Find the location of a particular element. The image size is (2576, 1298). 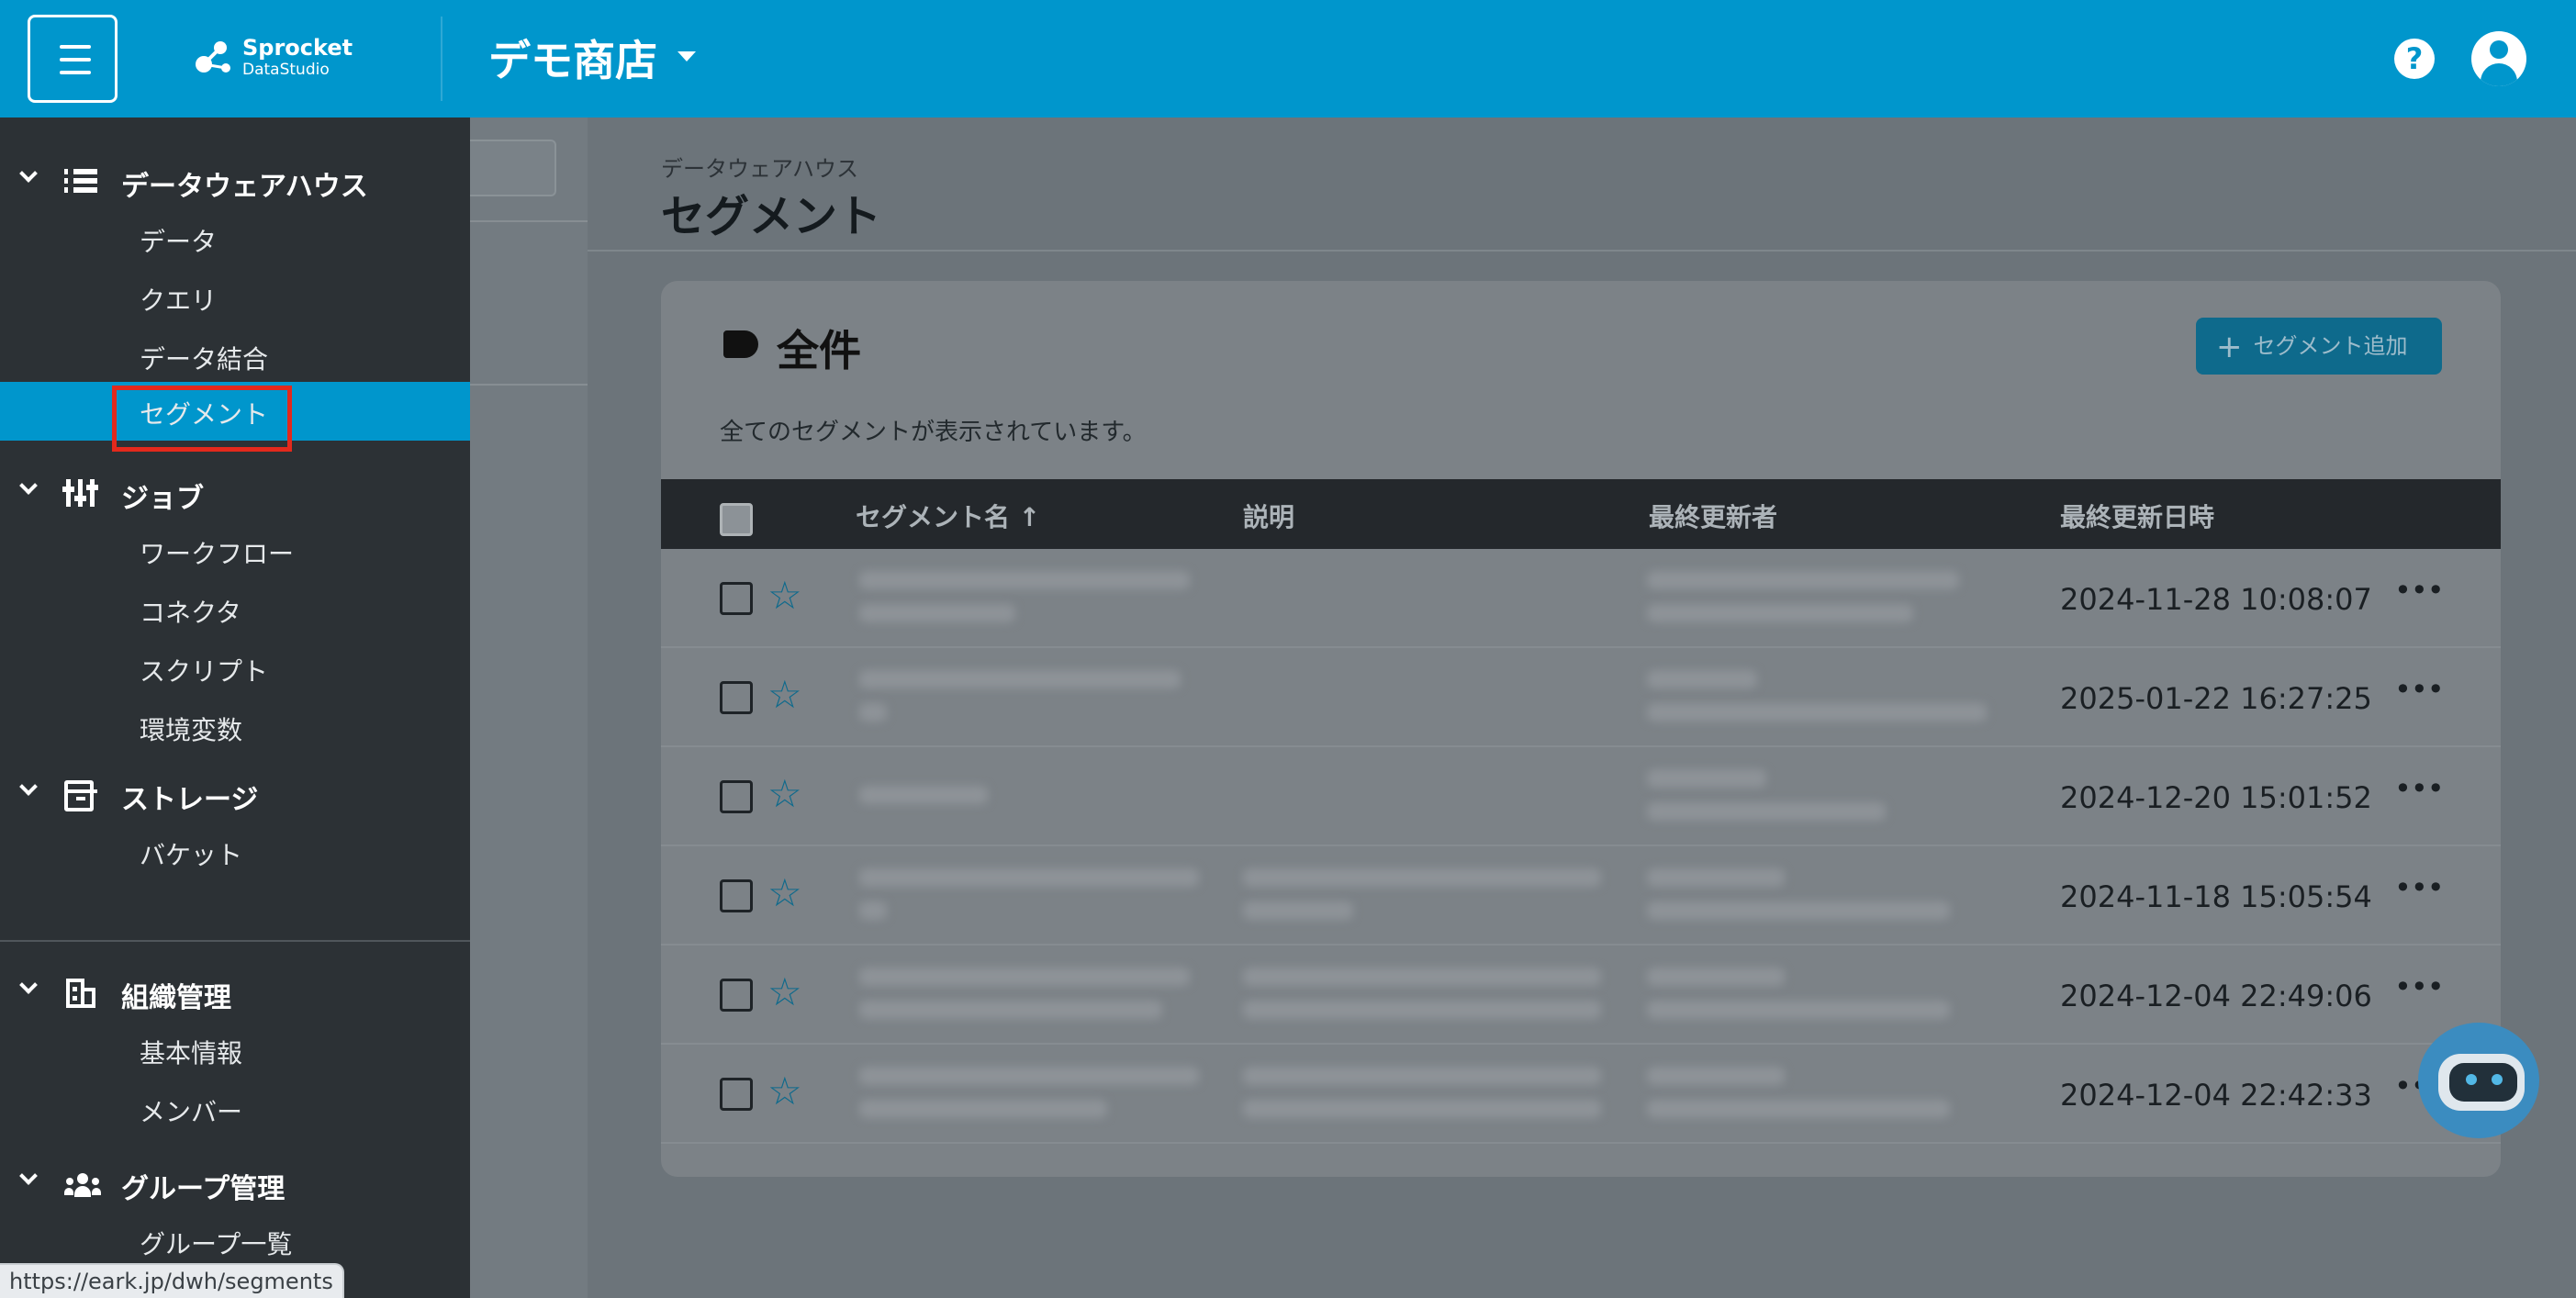

hamburger-menu-button is located at coordinates (73, 59).